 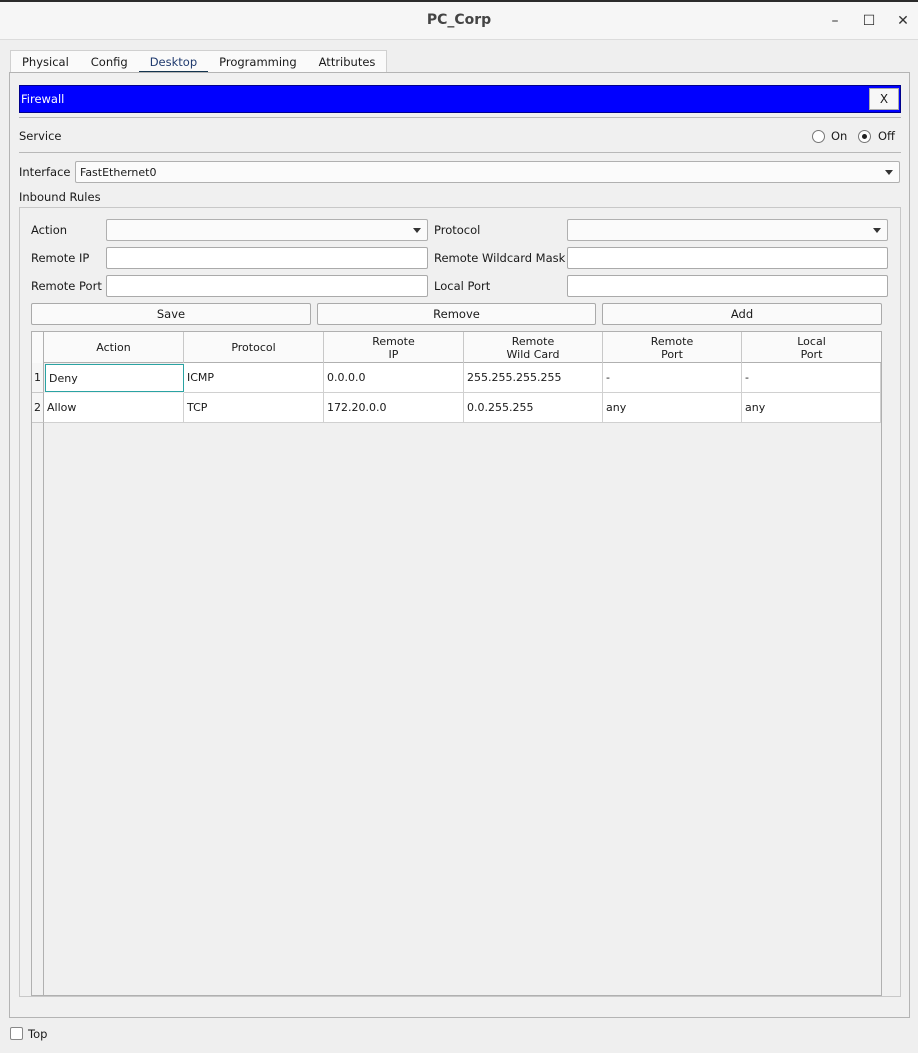 What do you see at coordinates (742, 314) in the screenshot?
I see `add-button: Add` at bounding box center [742, 314].